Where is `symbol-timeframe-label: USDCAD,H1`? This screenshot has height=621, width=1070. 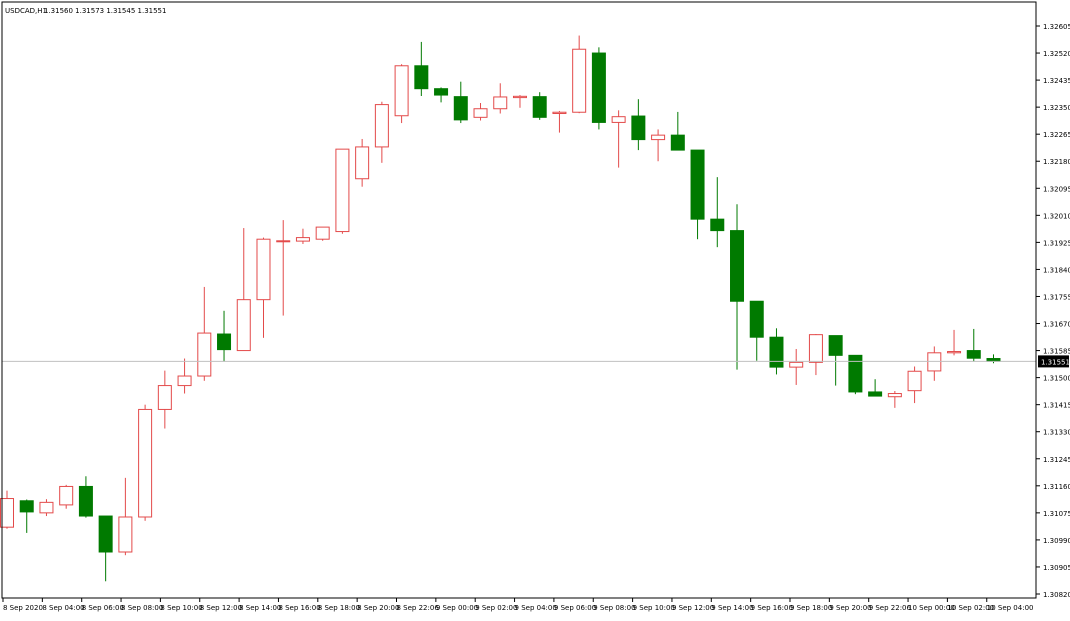 symbol-timeframe-label: USDCAD,H1 is located at coordinates (26, 11).